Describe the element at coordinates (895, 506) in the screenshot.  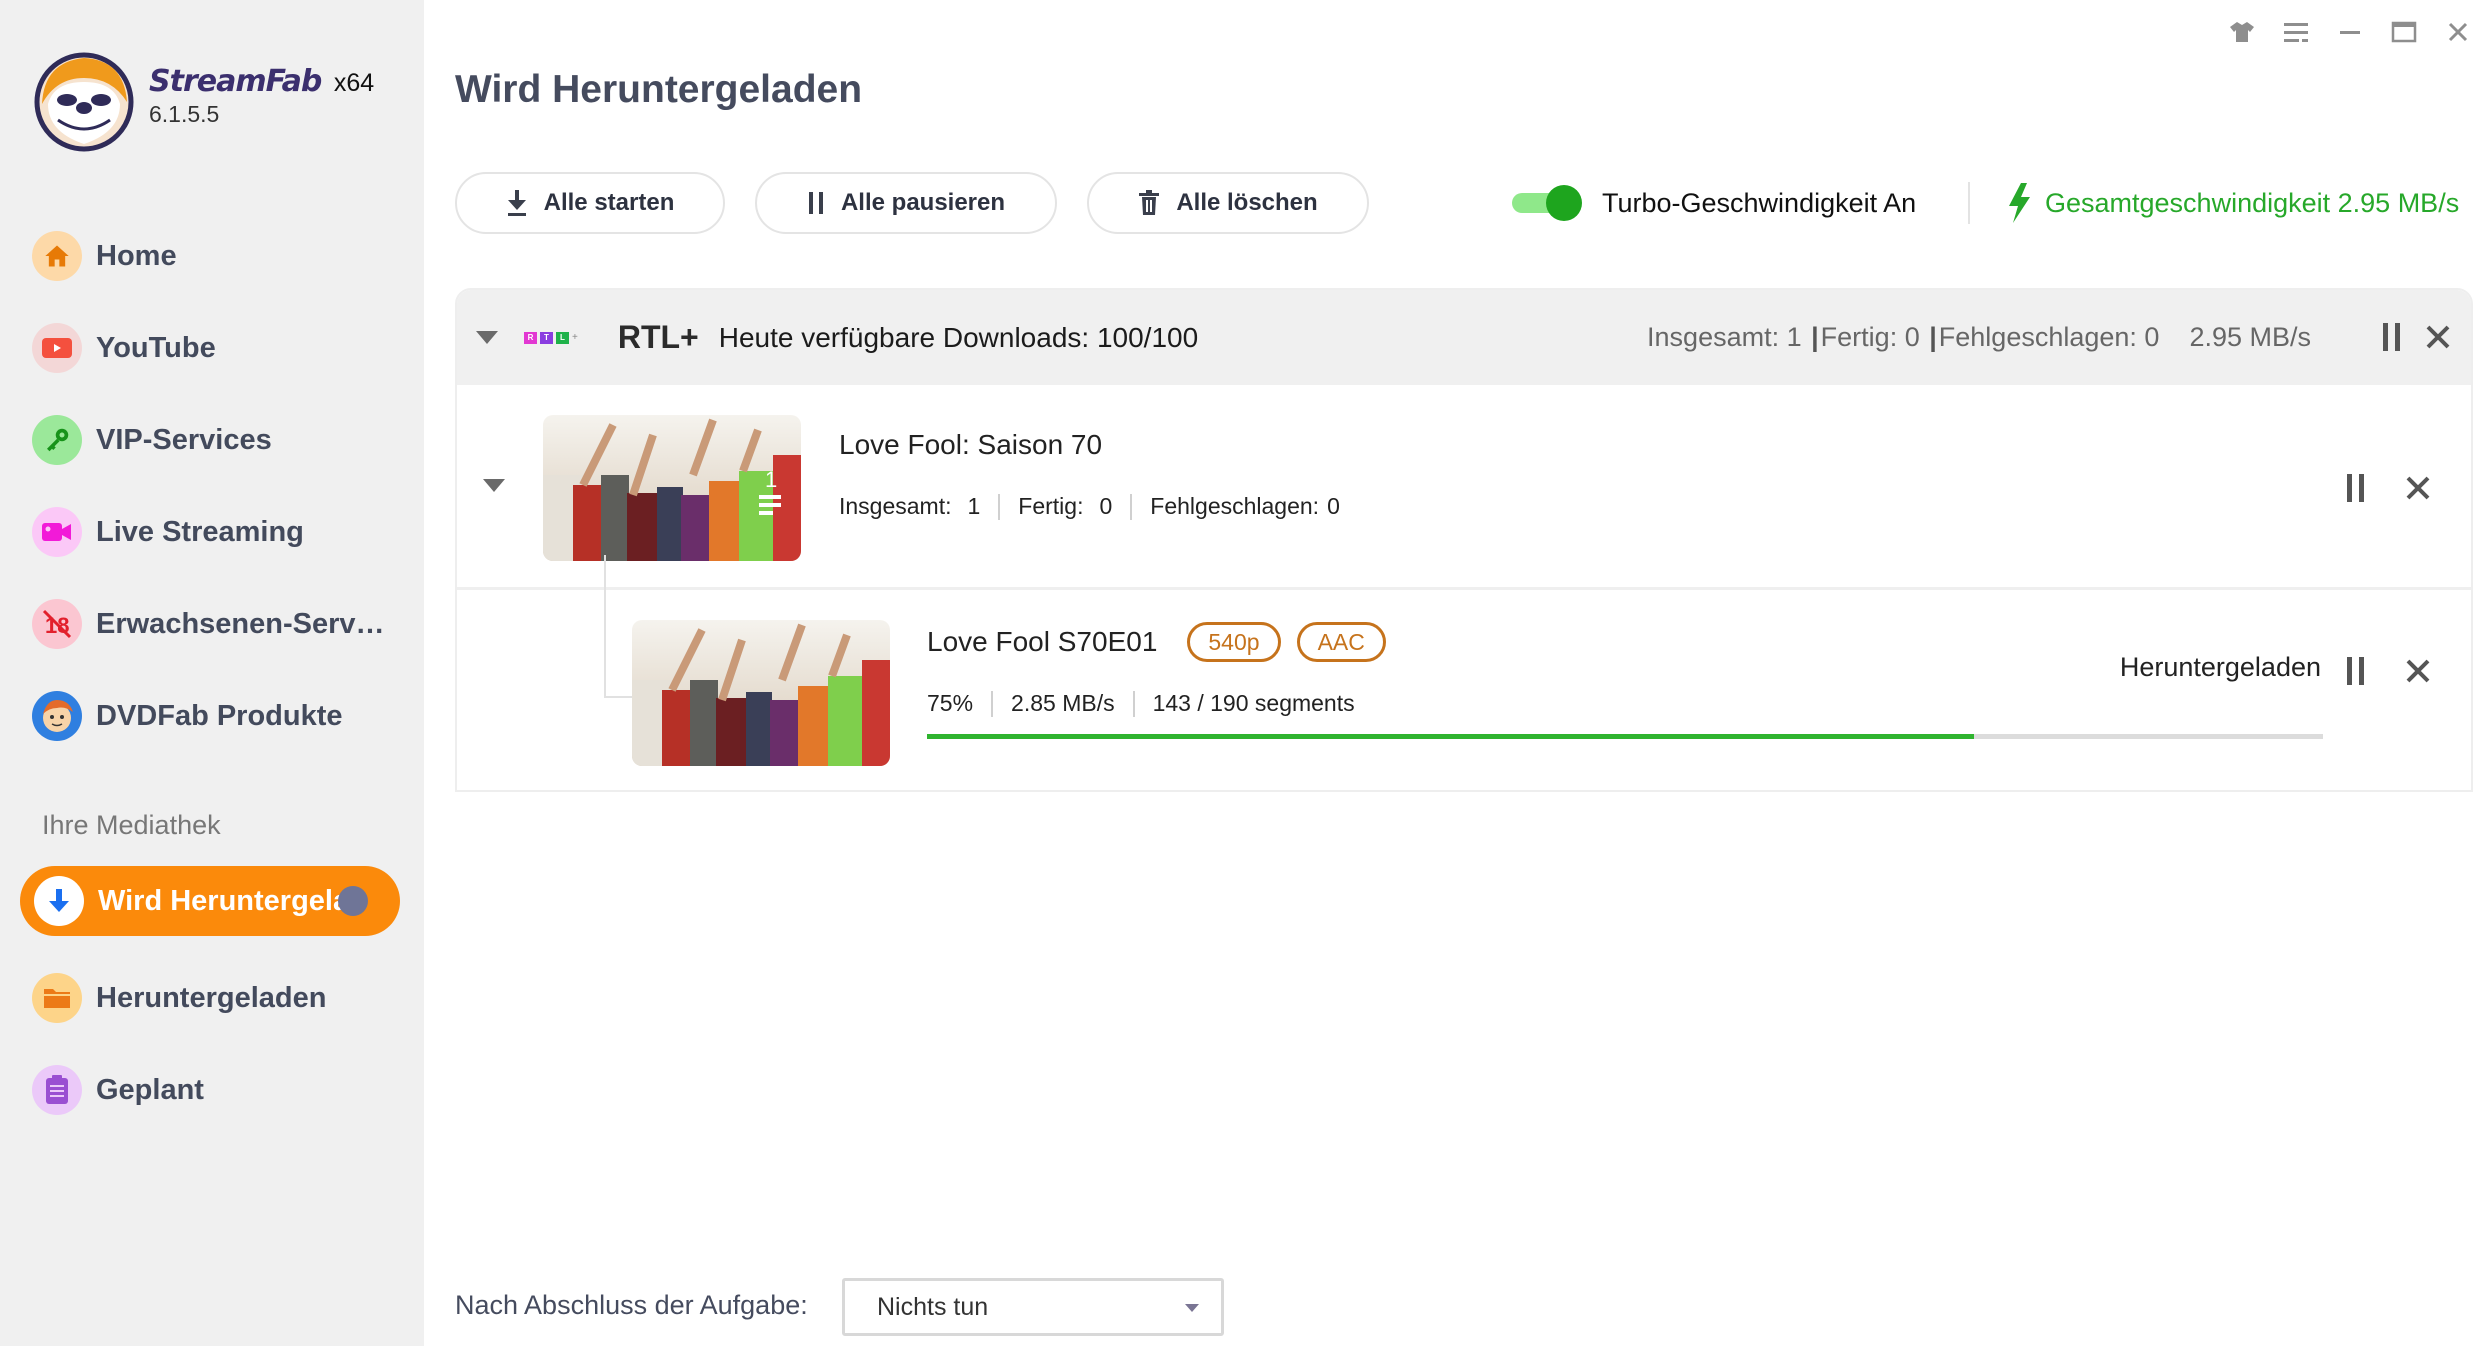
I see `season-total-label: Insgesamt:` at that location.